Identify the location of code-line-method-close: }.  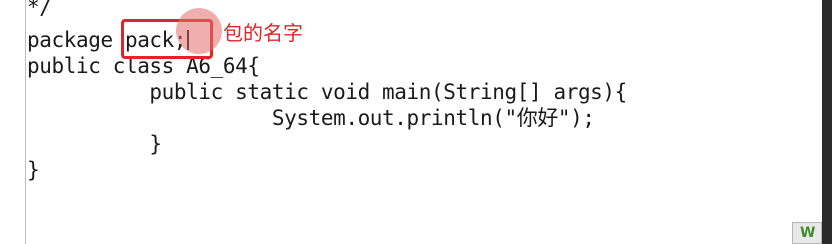
(94, 144).